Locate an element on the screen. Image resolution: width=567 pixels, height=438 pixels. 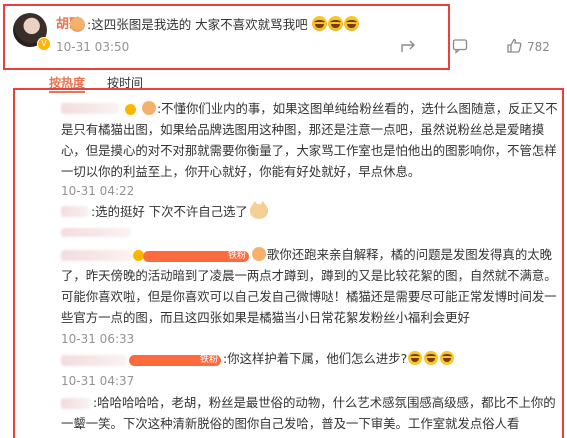
cat-emoji-icon is located at coordinates (258, 210).